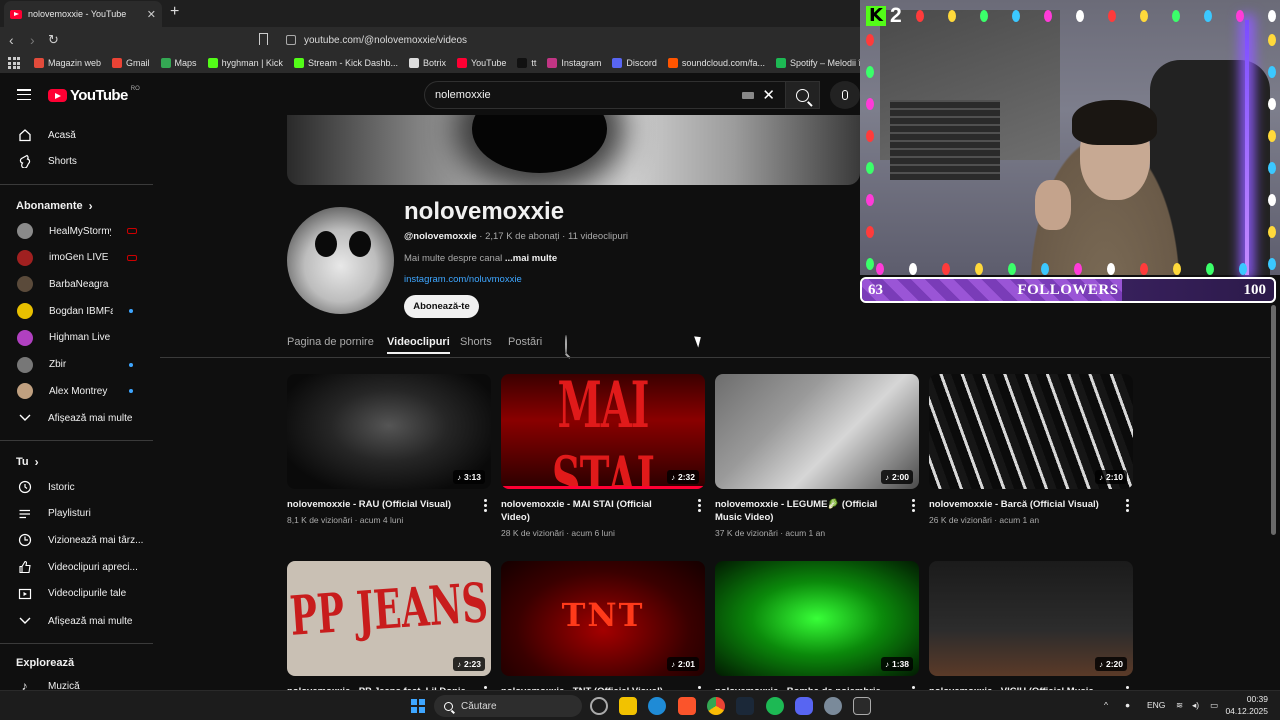  Describe the element at coordinates (845, 95) in the screenshot. I see `voice-search-button` at that location.